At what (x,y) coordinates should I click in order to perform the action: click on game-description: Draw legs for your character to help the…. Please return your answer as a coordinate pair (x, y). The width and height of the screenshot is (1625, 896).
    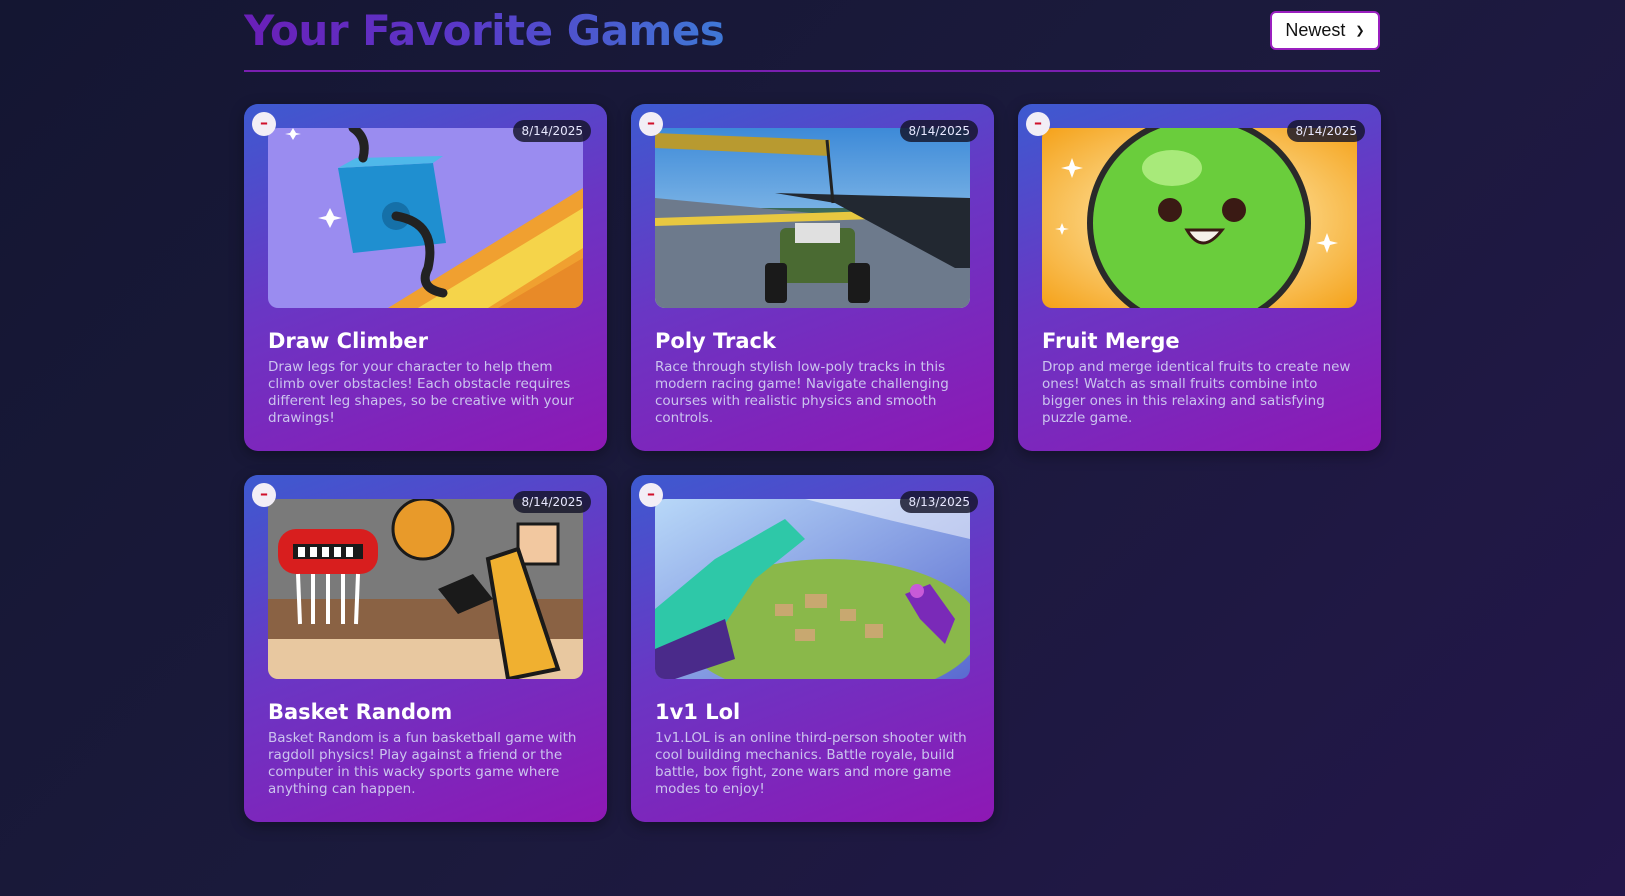
    Looking at the image, I should click on (421, 392).